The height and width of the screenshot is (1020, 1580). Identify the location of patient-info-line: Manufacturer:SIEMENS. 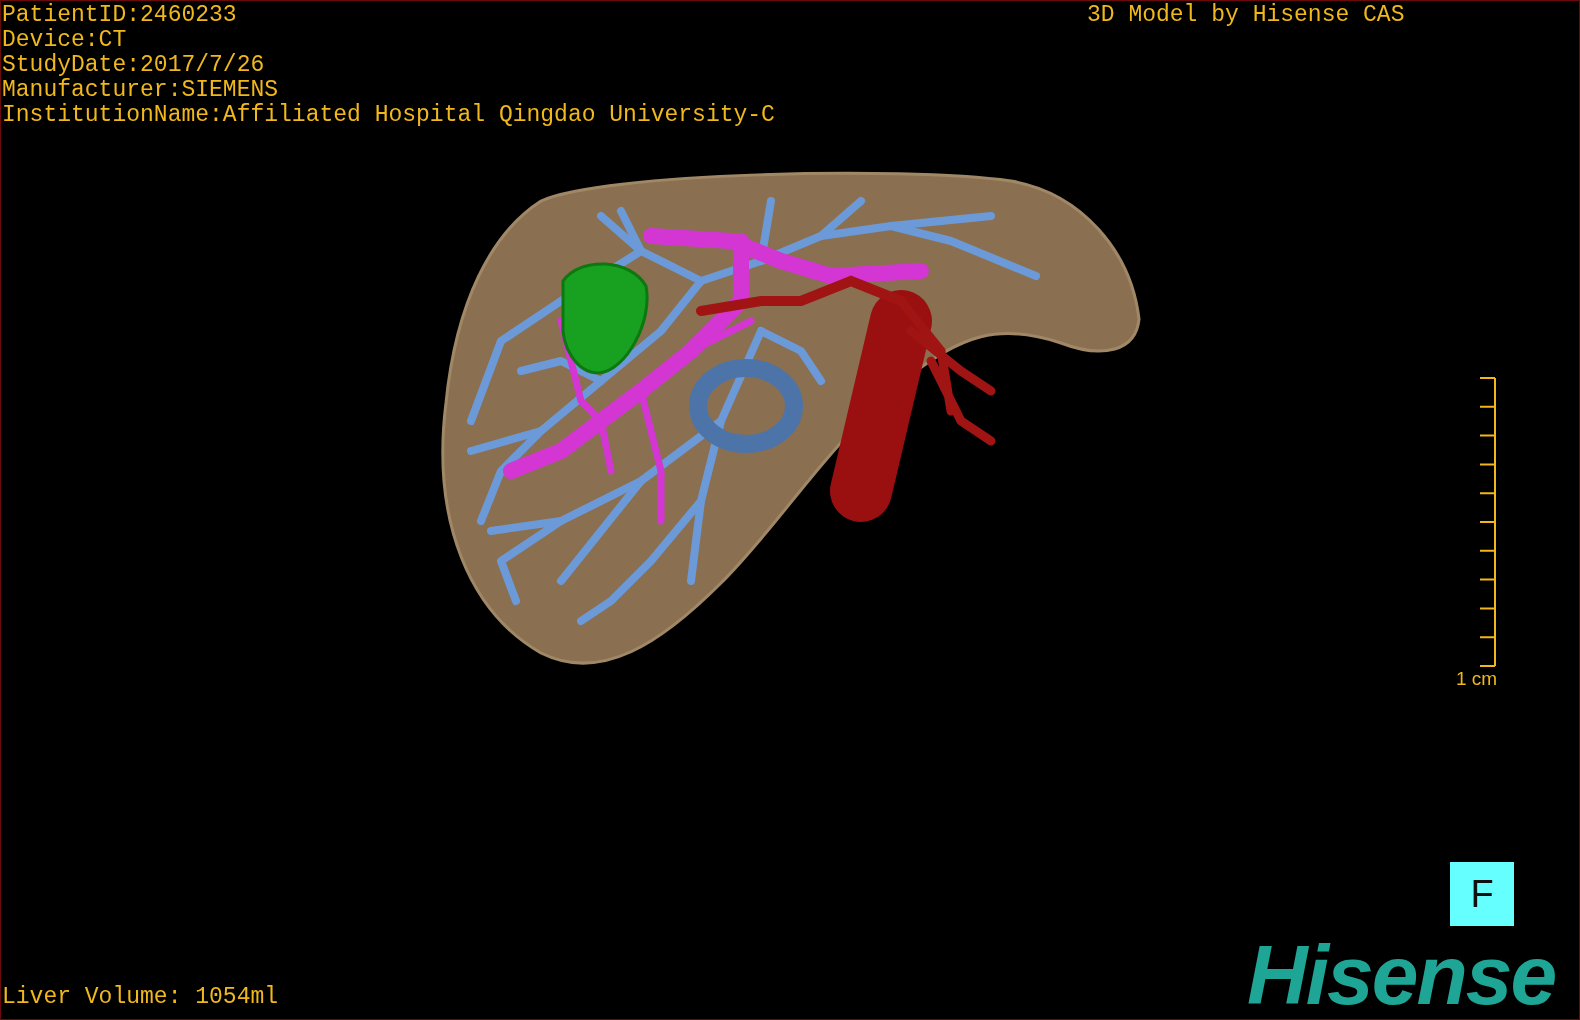
(141, 90).